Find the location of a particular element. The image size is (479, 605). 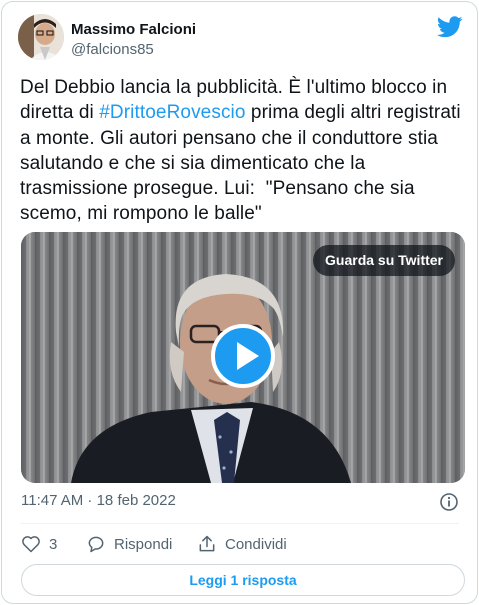

tweet-timestamp: 11:47 AM · 18 feb 2022 is located at coordinates (98, 500).